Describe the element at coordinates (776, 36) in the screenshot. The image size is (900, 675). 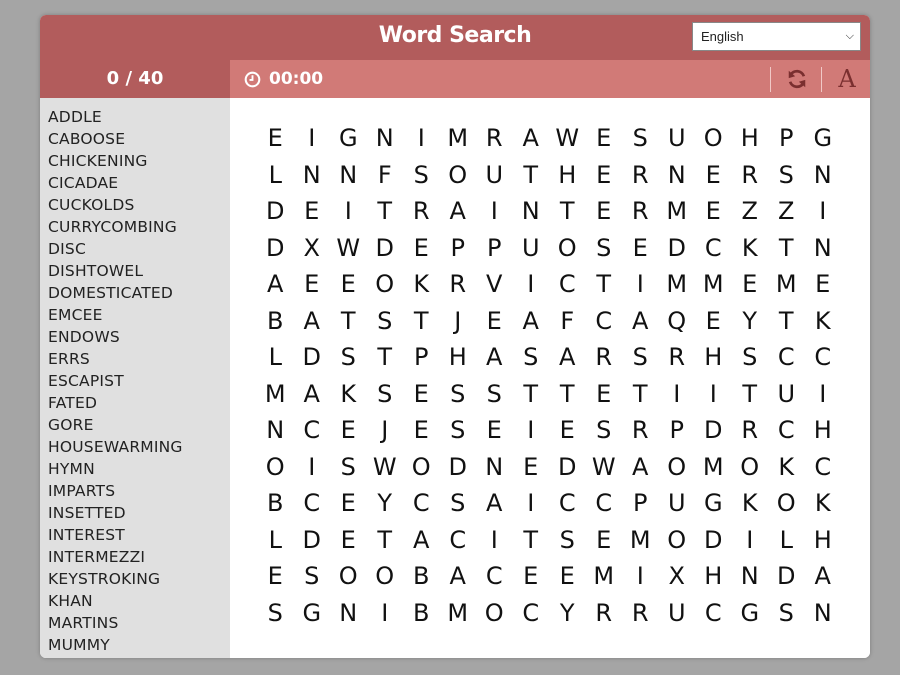
I see `language-select: English ⌵` at that location.